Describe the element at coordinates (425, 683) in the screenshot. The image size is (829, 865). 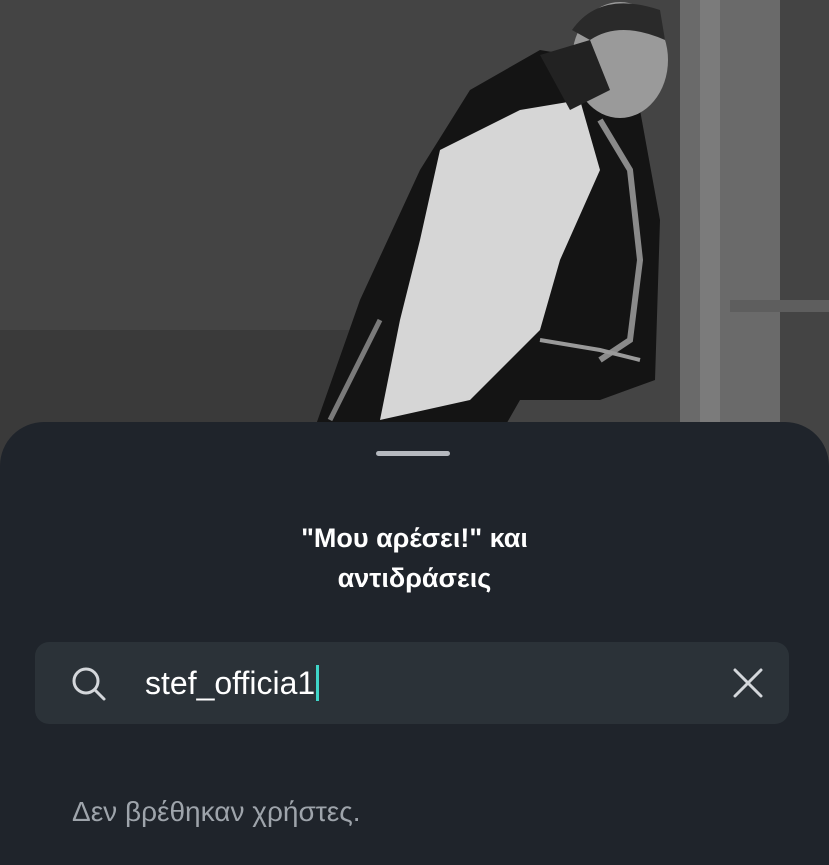
I see `search-input: stef_officia1` at that location.